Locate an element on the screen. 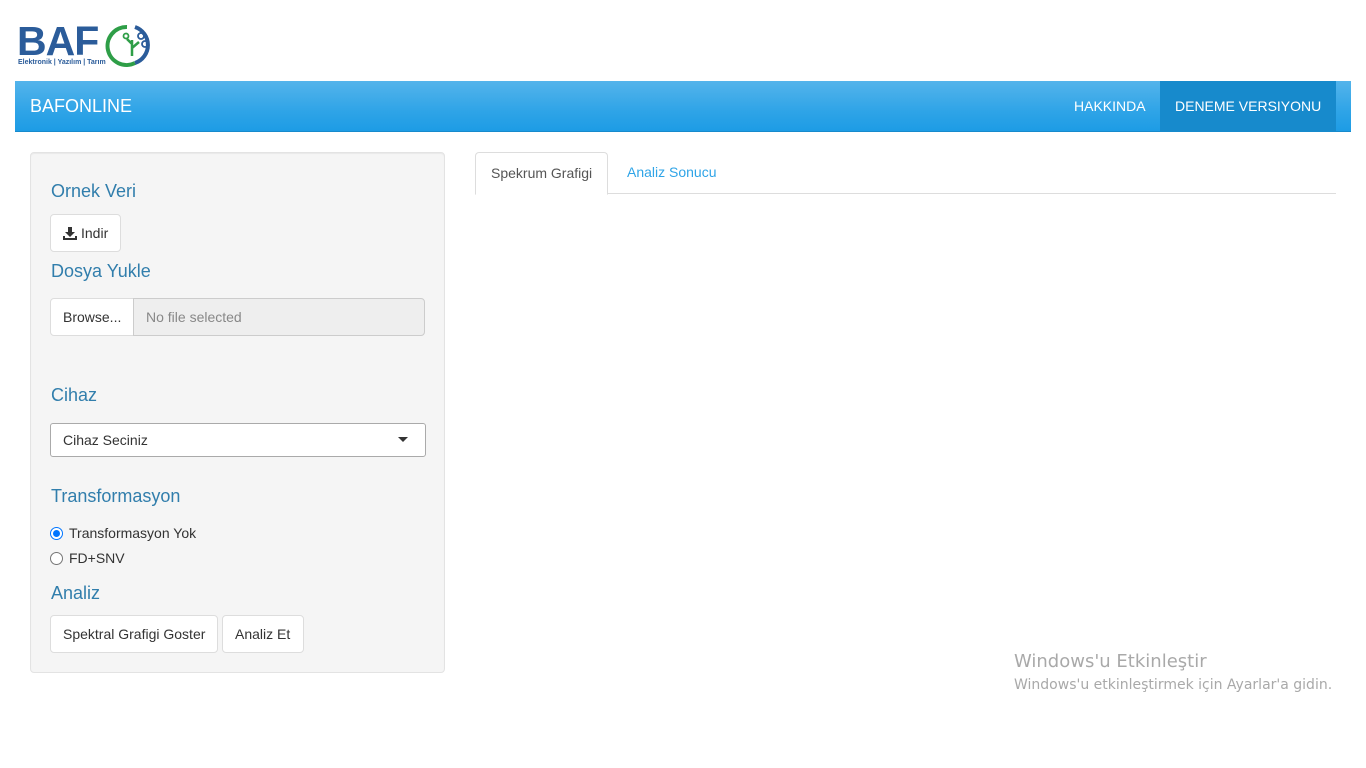 The image size is (1366, 768). sample-data-heading: Ornek Veri is located at coordinates (94, 191).